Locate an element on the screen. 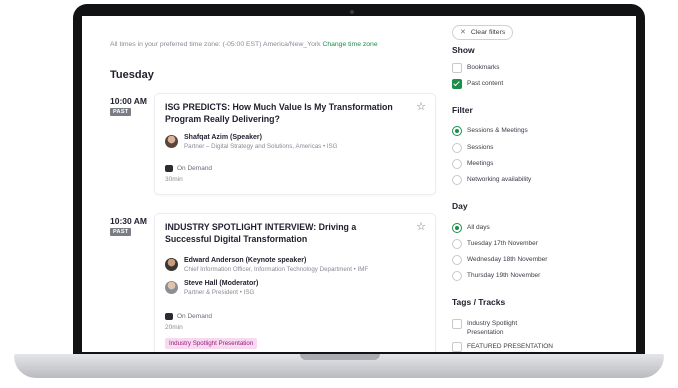 The width and height of the screenshot is (678, 388). session-time: 10:00 AM is located at coordinates (129, 101).